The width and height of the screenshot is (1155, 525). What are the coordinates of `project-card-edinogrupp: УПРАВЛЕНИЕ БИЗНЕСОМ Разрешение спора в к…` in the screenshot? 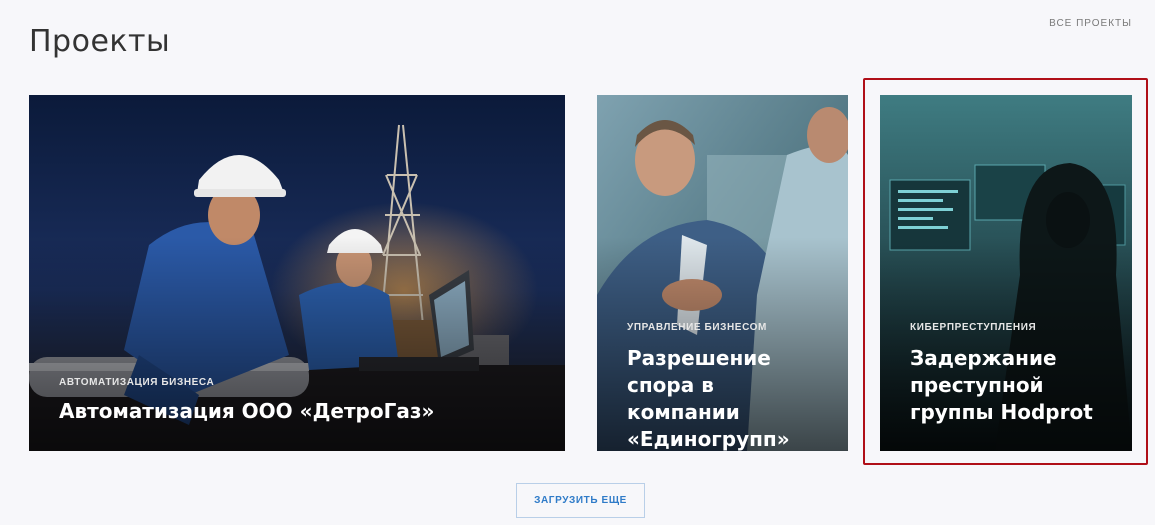 It's located at (722, 273).